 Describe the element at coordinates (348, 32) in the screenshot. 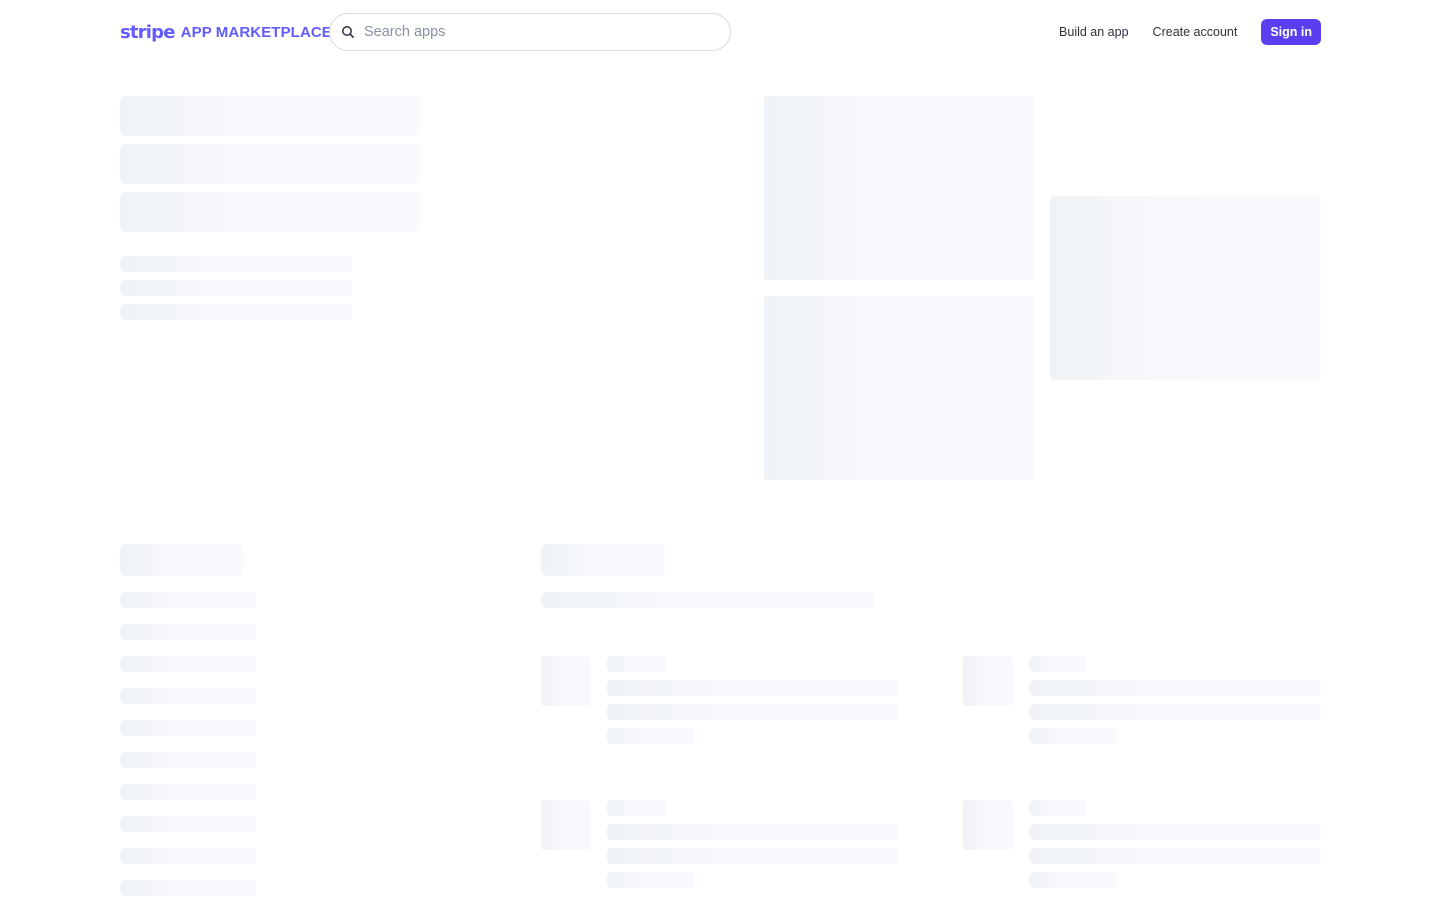

I see `search-icon` at that location.